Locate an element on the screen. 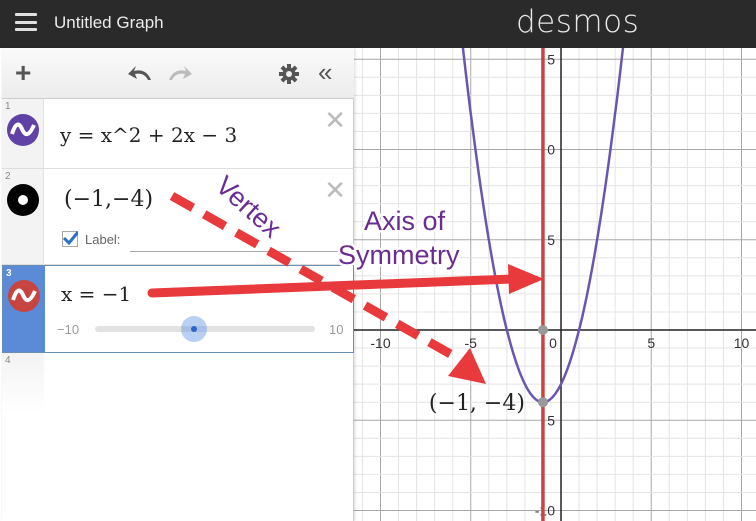  expression-index: 3 is located at coordinates (9, 273).